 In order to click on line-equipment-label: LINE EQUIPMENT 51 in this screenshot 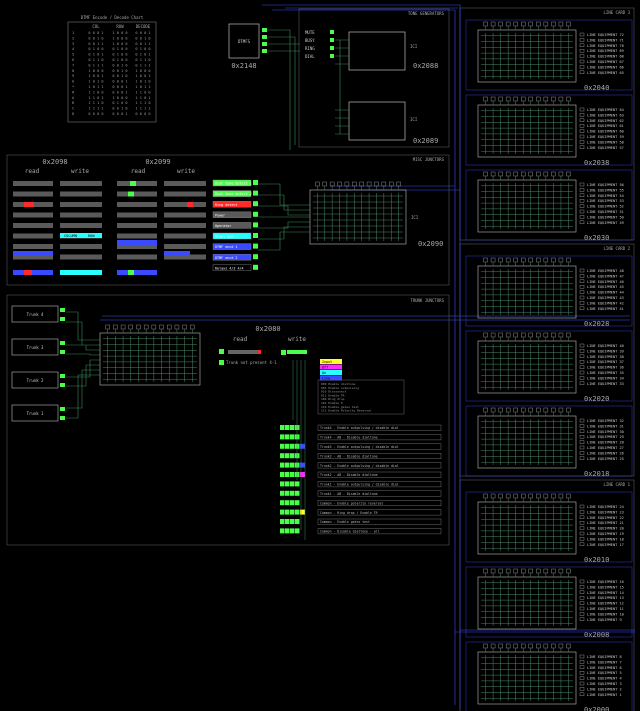, I will do `click(605, 212)`.